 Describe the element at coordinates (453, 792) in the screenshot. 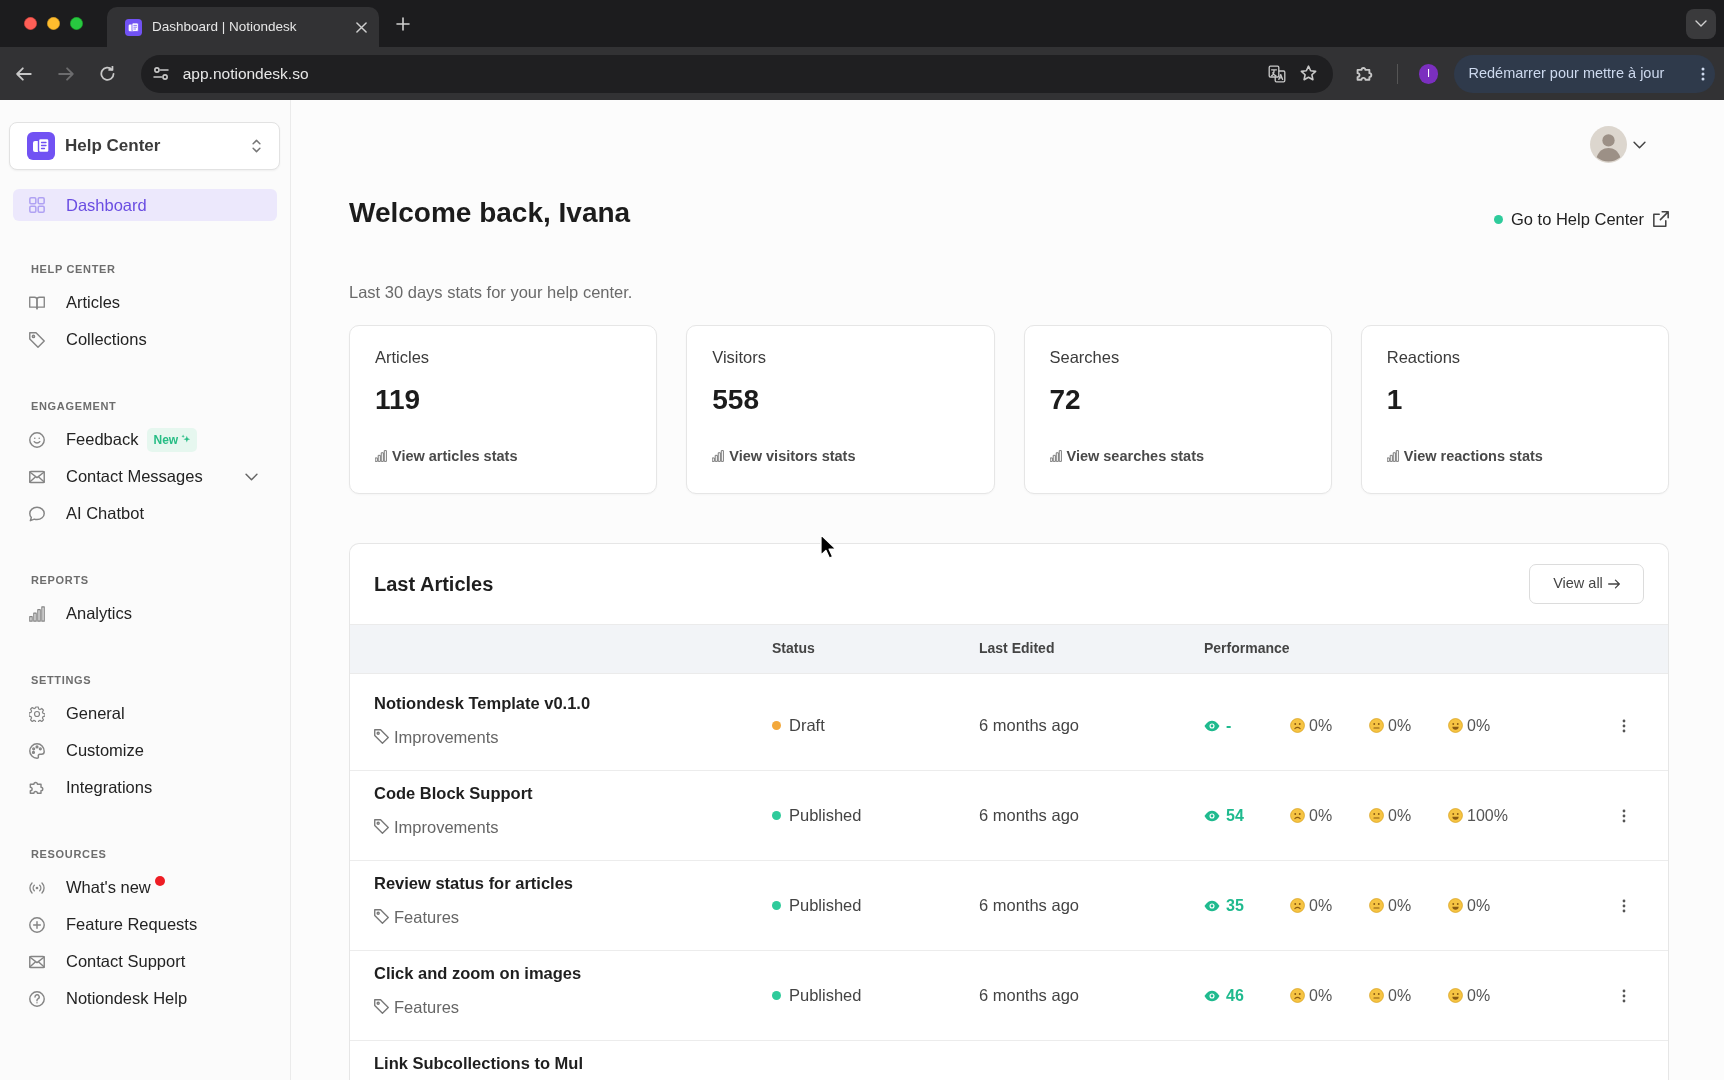

I see `article-title: Code Block Support` at that location.